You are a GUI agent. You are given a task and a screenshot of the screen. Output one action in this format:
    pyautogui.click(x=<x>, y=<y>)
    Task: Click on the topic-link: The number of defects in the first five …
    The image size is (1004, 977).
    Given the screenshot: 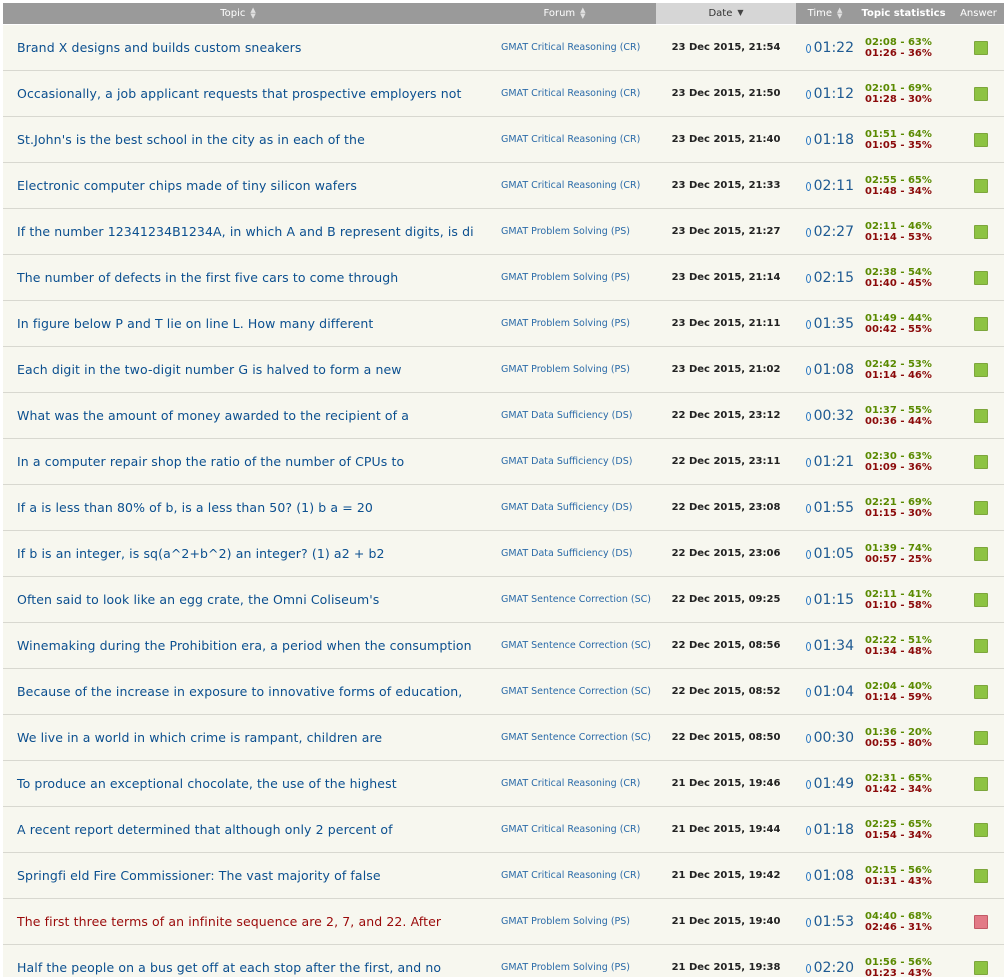 What is the action you would take?
    pyautogui.click(x=238, y=277)
    